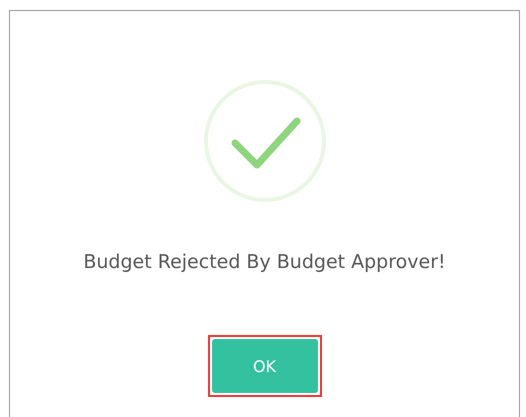 The width and height of the screenshot is (526, 417). Describe the element at coordinates (265, 366) in the screenshot. I see `ok-button: OK` at that location.